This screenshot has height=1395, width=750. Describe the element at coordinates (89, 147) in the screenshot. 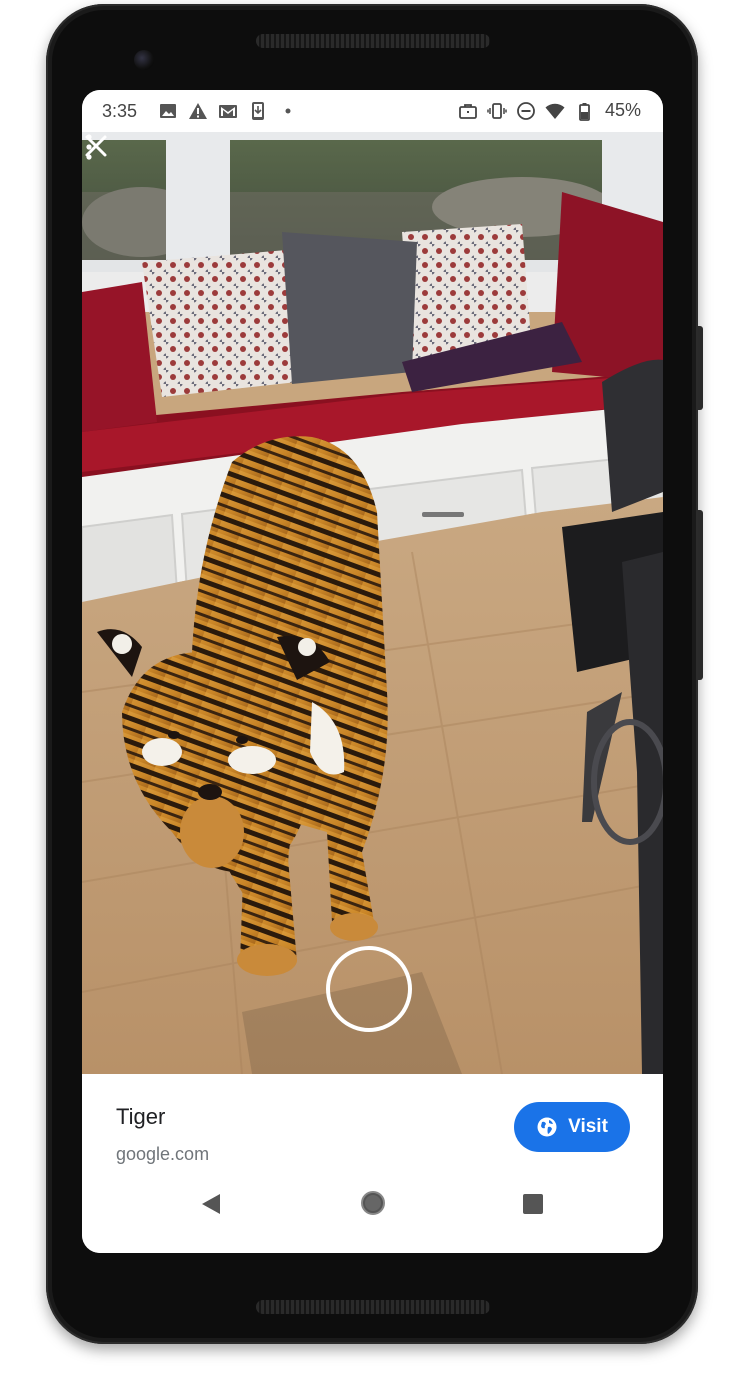

I see `overflow-menu-icon` at that location.